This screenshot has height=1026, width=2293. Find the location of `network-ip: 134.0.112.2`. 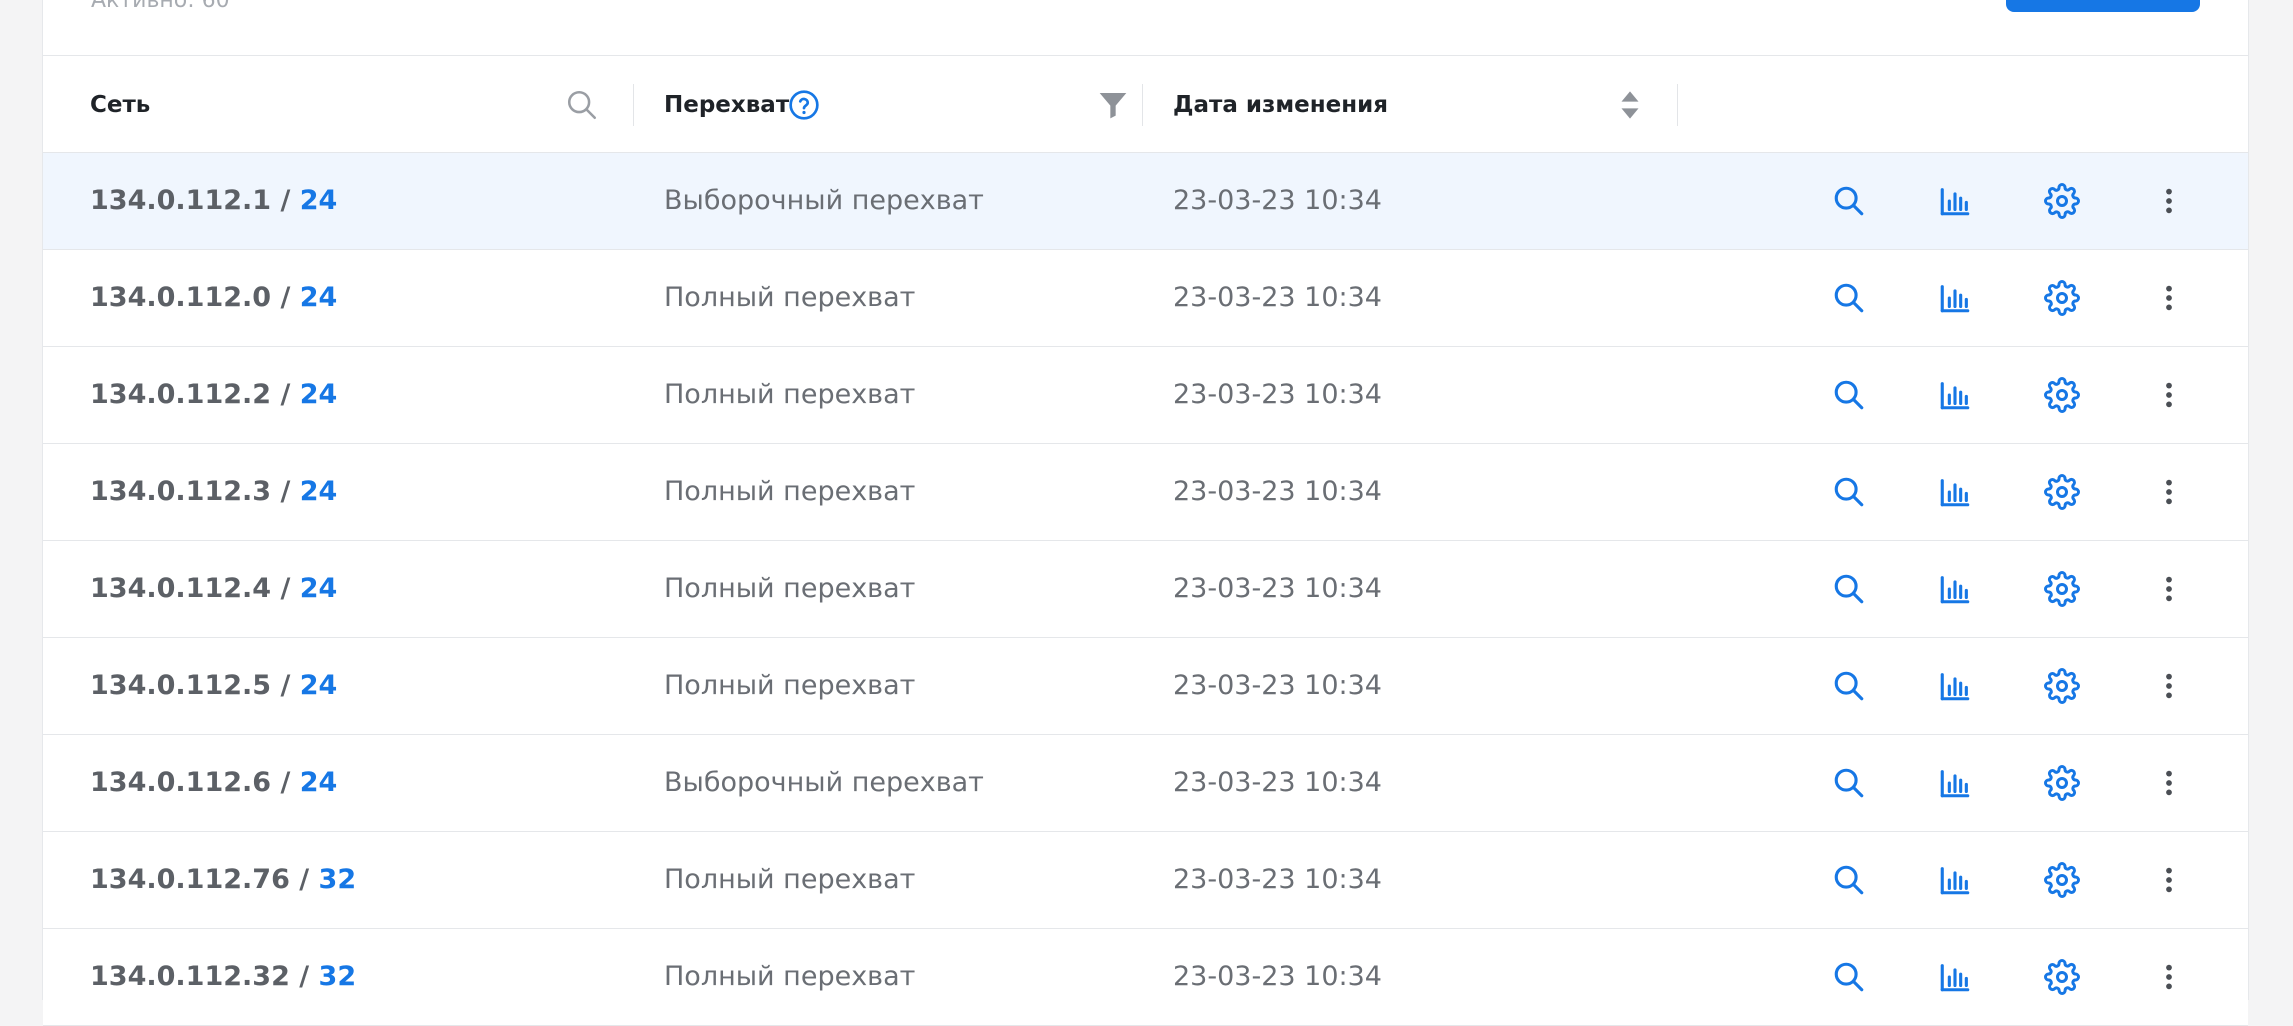

network-ip: 134.0.112.2 is located at coordinates (181, 394).